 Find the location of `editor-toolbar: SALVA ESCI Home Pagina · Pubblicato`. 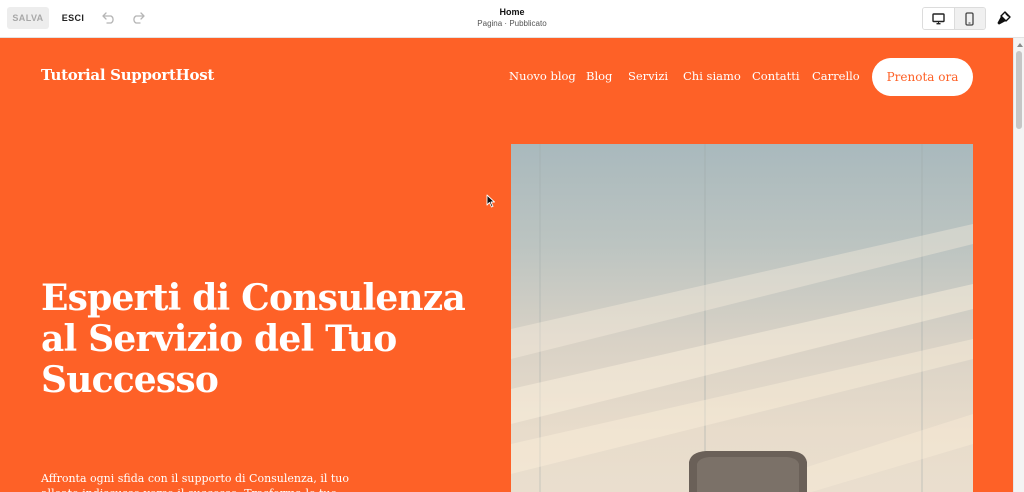

editor-toolbar: SALVA ESCI Home Pagina · Pubblicato is located at coordinates (512, 19).